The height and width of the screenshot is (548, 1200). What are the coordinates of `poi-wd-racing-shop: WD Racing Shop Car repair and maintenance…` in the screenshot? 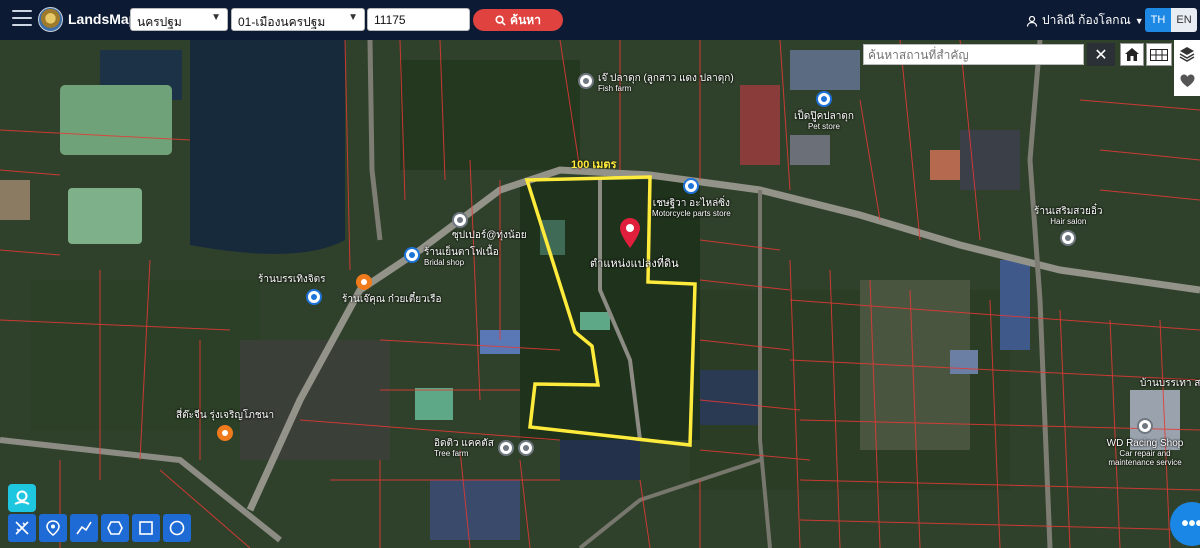 It's located at (1145, 442).